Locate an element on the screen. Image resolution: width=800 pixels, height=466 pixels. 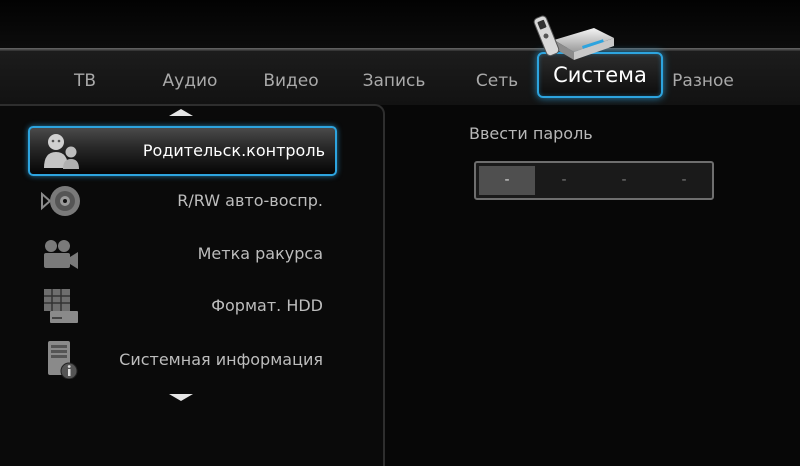
media-player-remote-icon is located at coordinates (573, 37).